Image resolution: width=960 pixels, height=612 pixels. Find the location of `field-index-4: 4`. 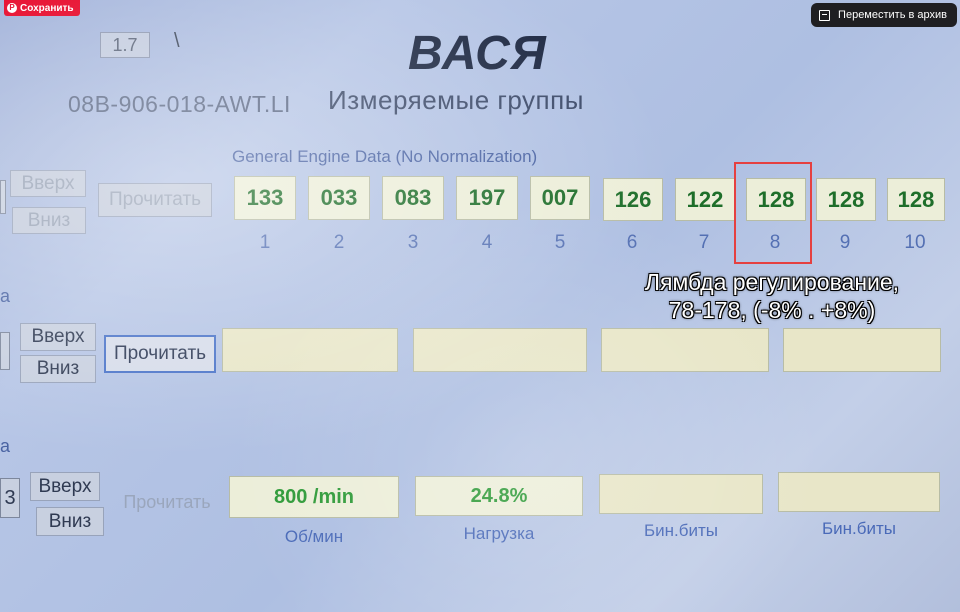

field-index-4: 4 is located at coordinates (487, 242).